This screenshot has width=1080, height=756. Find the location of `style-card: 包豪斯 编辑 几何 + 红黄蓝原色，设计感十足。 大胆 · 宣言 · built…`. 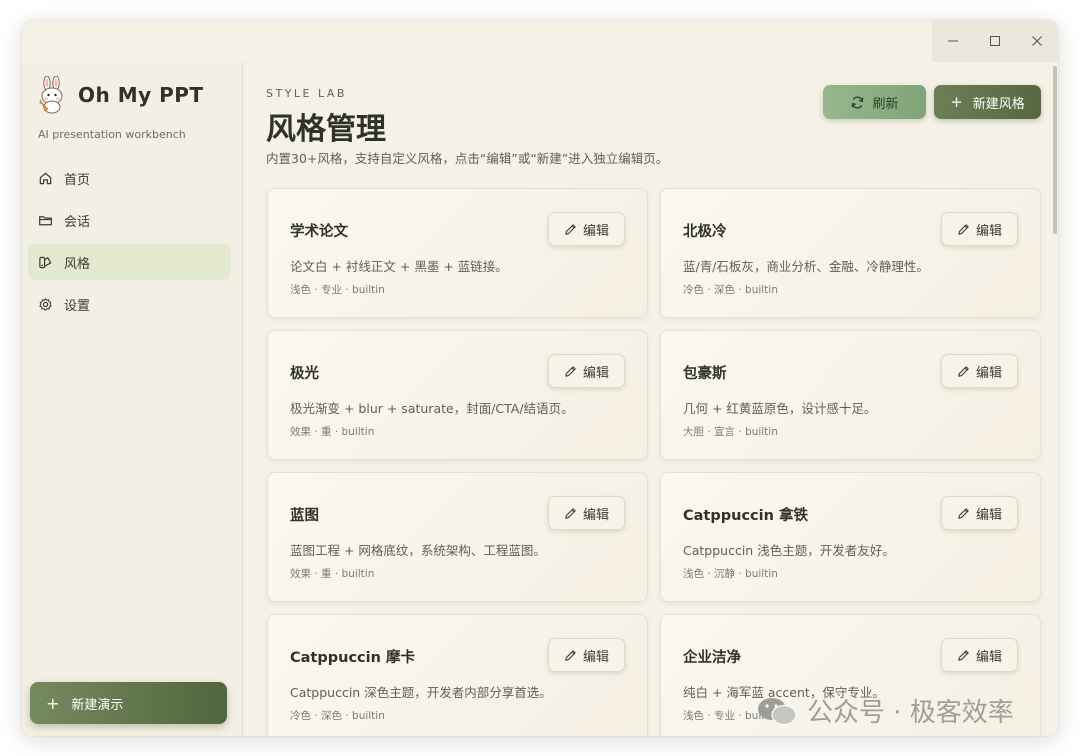

style-card: 包豪斯 编辑 几何 + 红黄蓝原色，设计感十足。 大胆 · 宣言 · built… is located at coordinates (850, 395).